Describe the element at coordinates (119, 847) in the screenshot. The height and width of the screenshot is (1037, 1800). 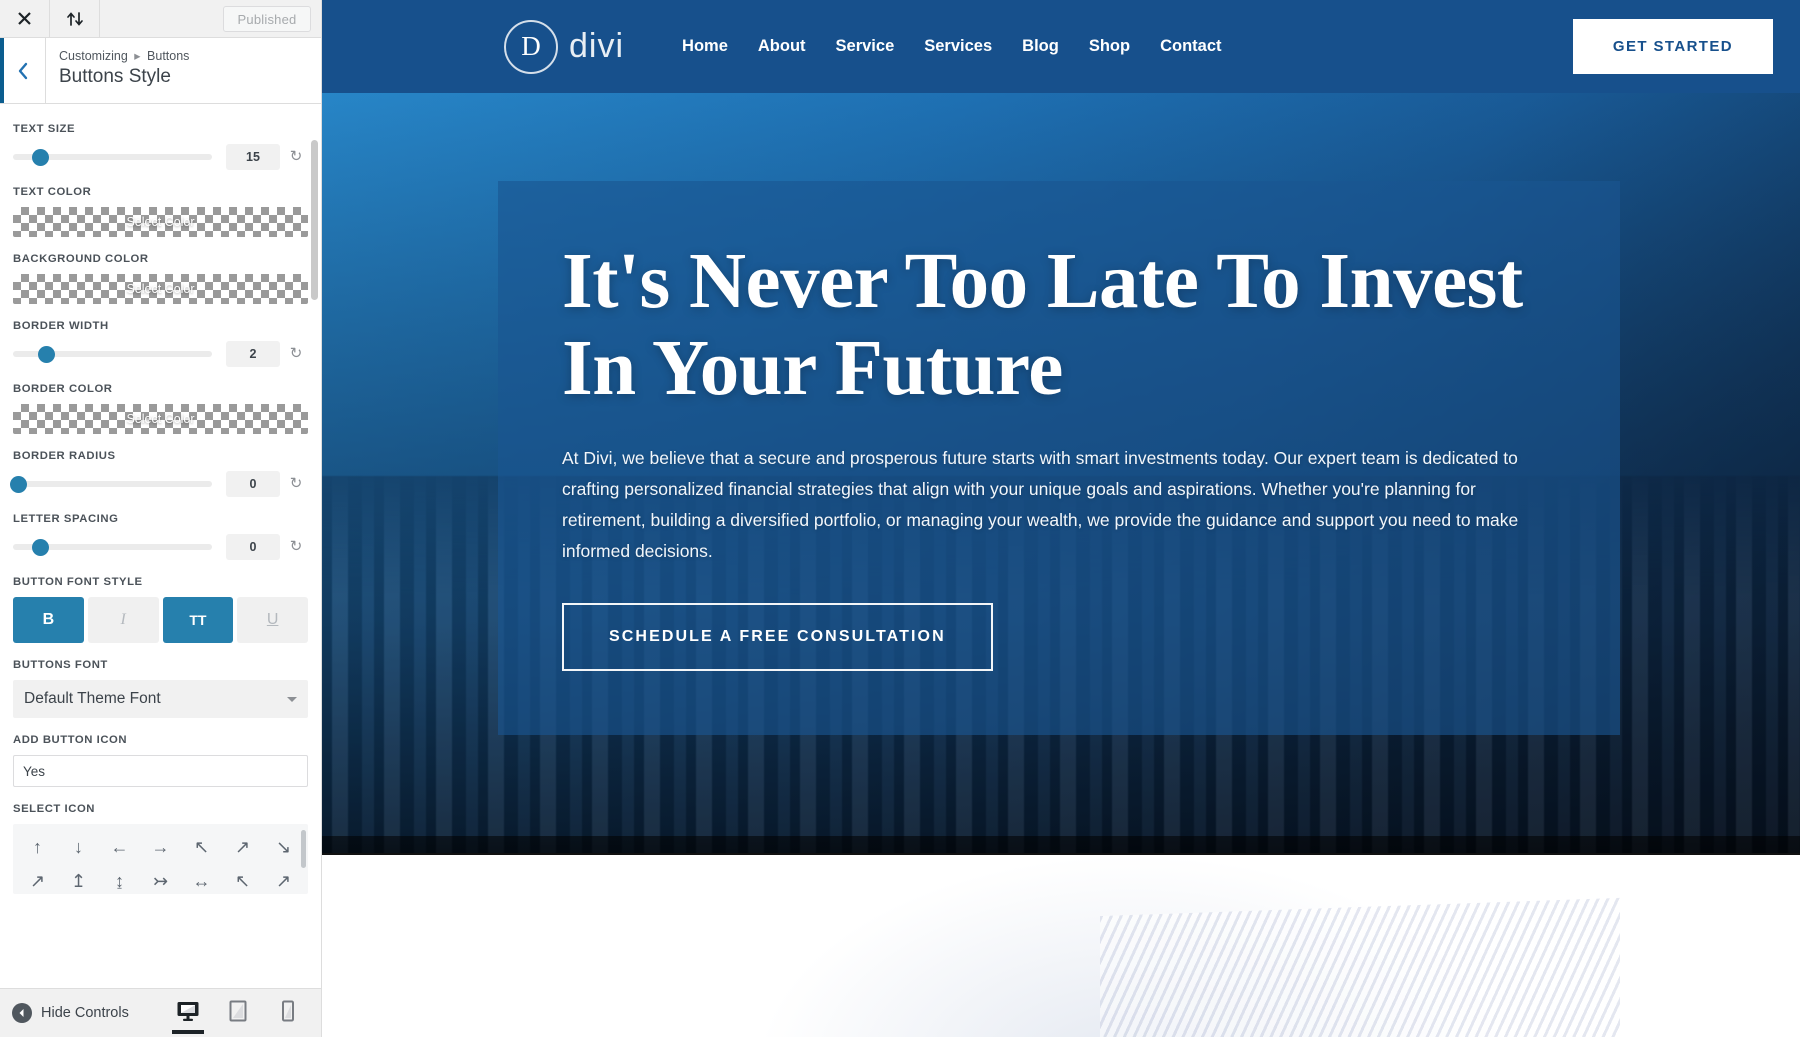
I see `icon-option-arrow-left: ←` at that location.